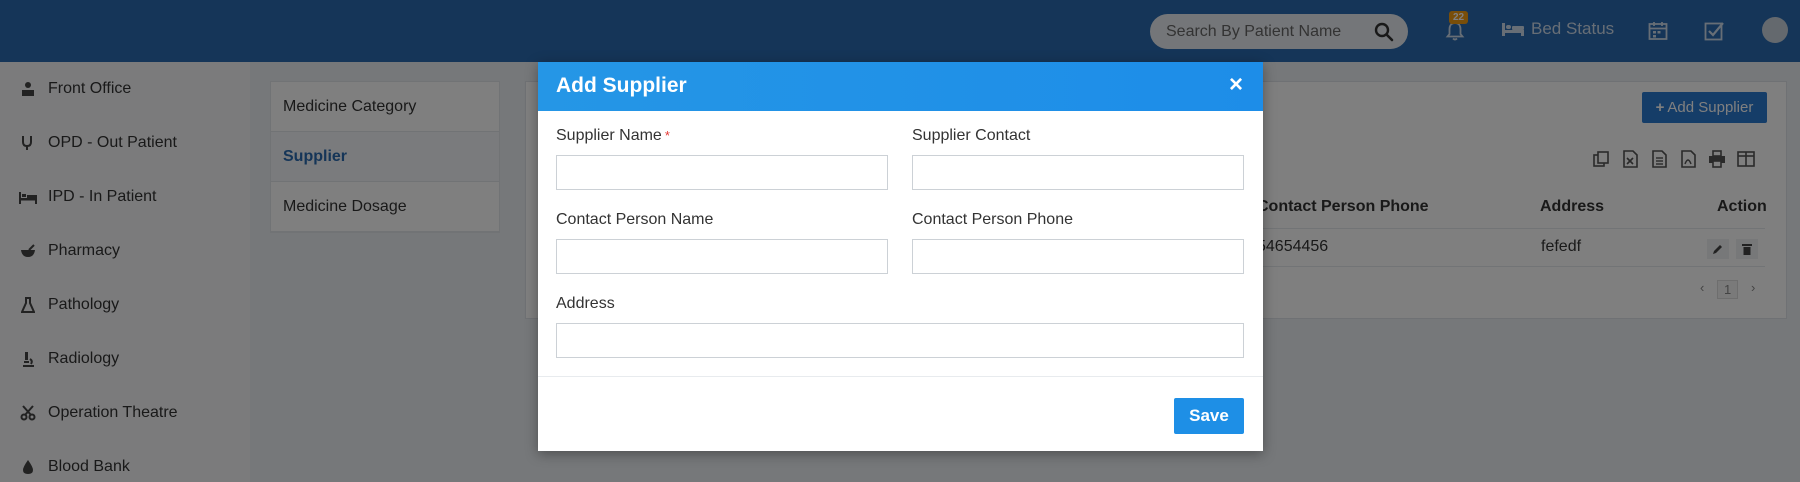  I want to click on contact-person-name-label: Contact Person Name, so click(635, 219).